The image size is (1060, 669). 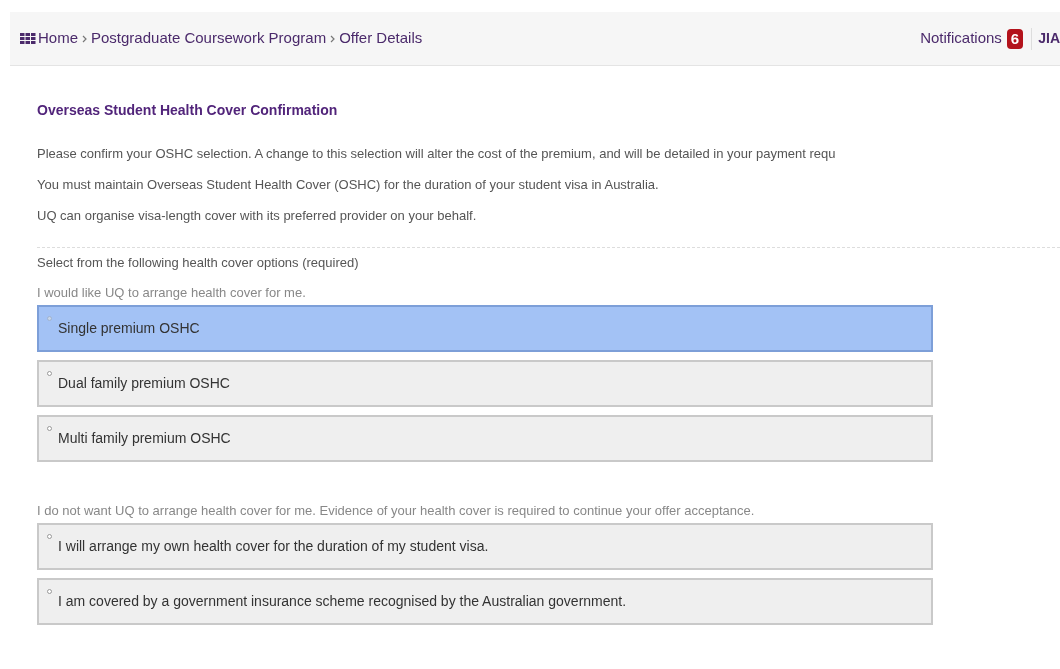 I want to click on notifications-link: Notifications, so click(x=961, y=38).